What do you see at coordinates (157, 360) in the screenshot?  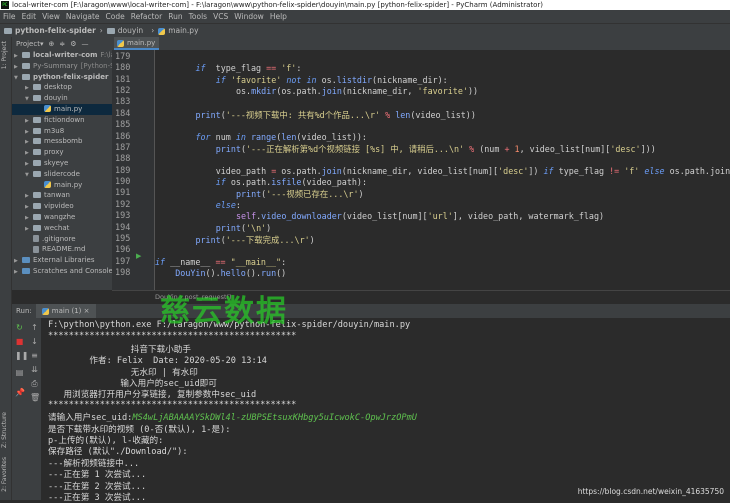 I see `console-line: 作者: Felix Date: 2020-05-20 13:14` at bounding box center [157, 360].